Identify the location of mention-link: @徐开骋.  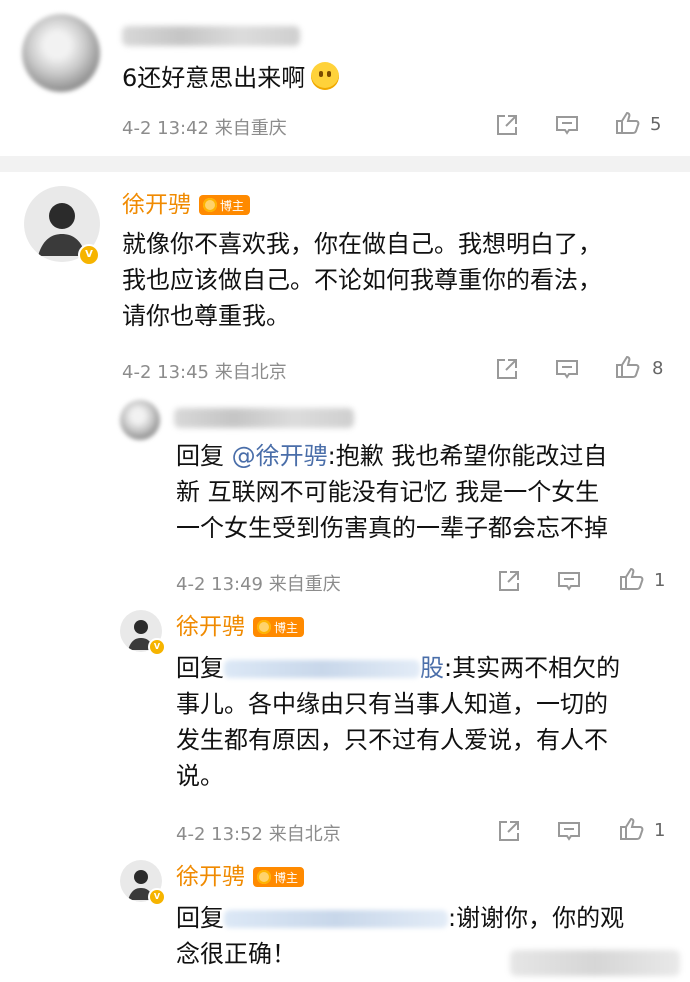
(280, 456).